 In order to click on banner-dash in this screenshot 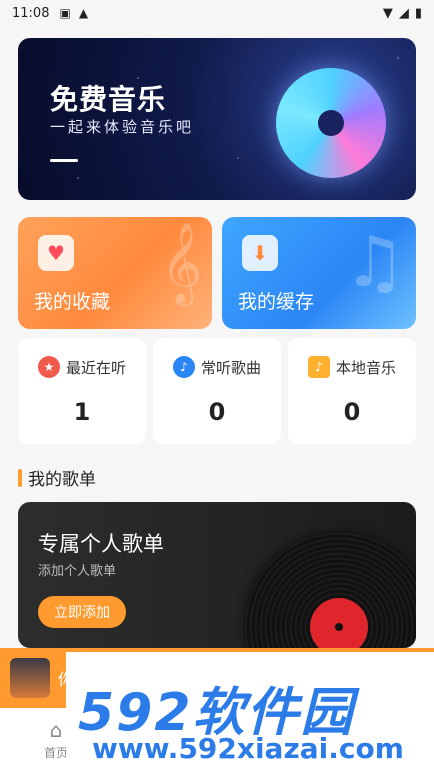, I will do `click(64, 160)`.